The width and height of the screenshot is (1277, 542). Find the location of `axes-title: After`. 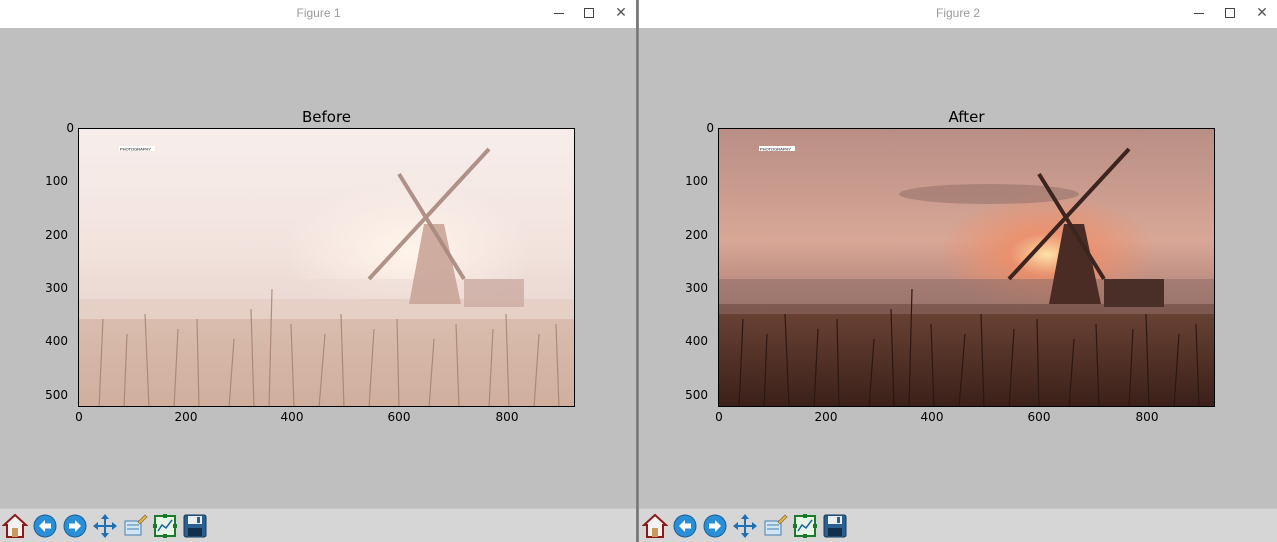

axes-title: After is located at coordinates (966, 117).